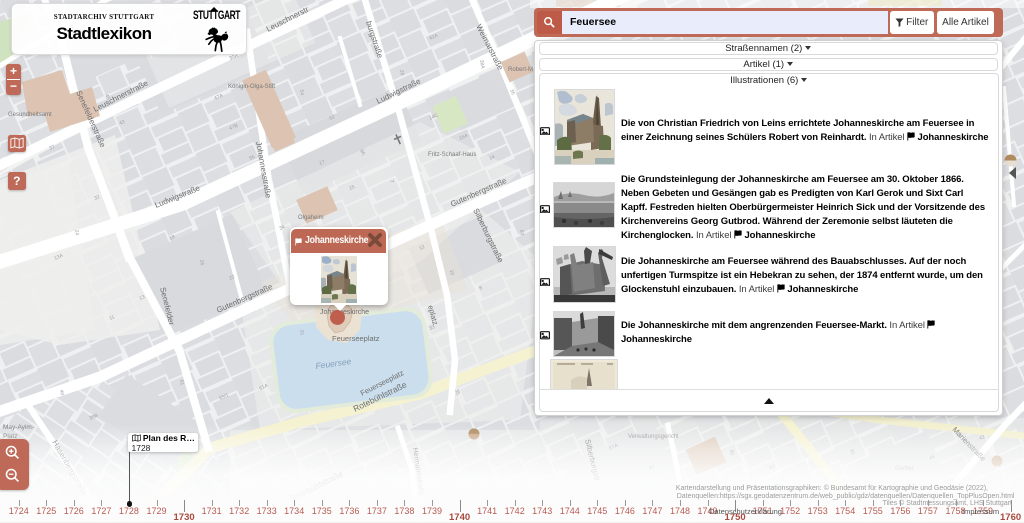 The image size is (1024, 523). Describe the element at coordinates (251, 87) in the screenshot. I see `svg-text: Königin-Olga-Stift` at that location.